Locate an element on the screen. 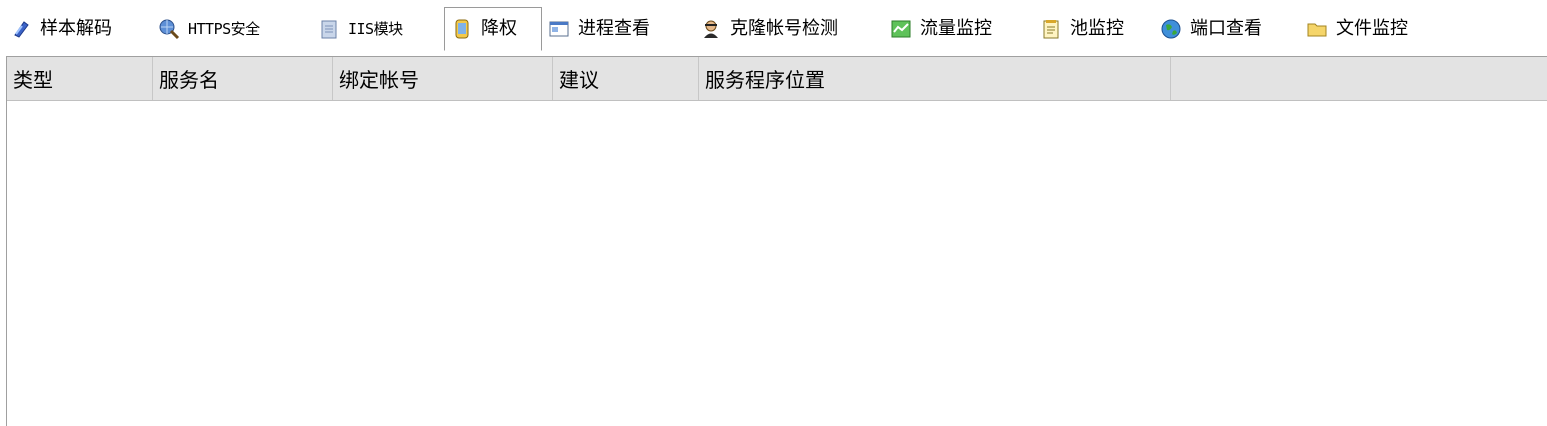 The width and height of the screenshot is (1547, 426). list-header: 类型 服务名 绑定帐号 建议 服务程序位置 is located at coordinates (777, 79).